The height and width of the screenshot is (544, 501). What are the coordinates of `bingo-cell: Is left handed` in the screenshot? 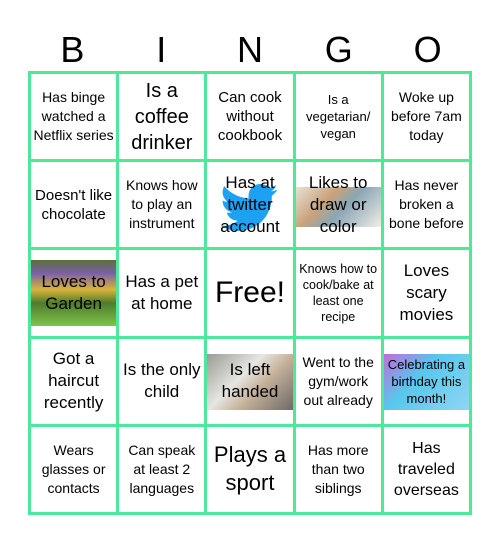 It's located at (250, 381).